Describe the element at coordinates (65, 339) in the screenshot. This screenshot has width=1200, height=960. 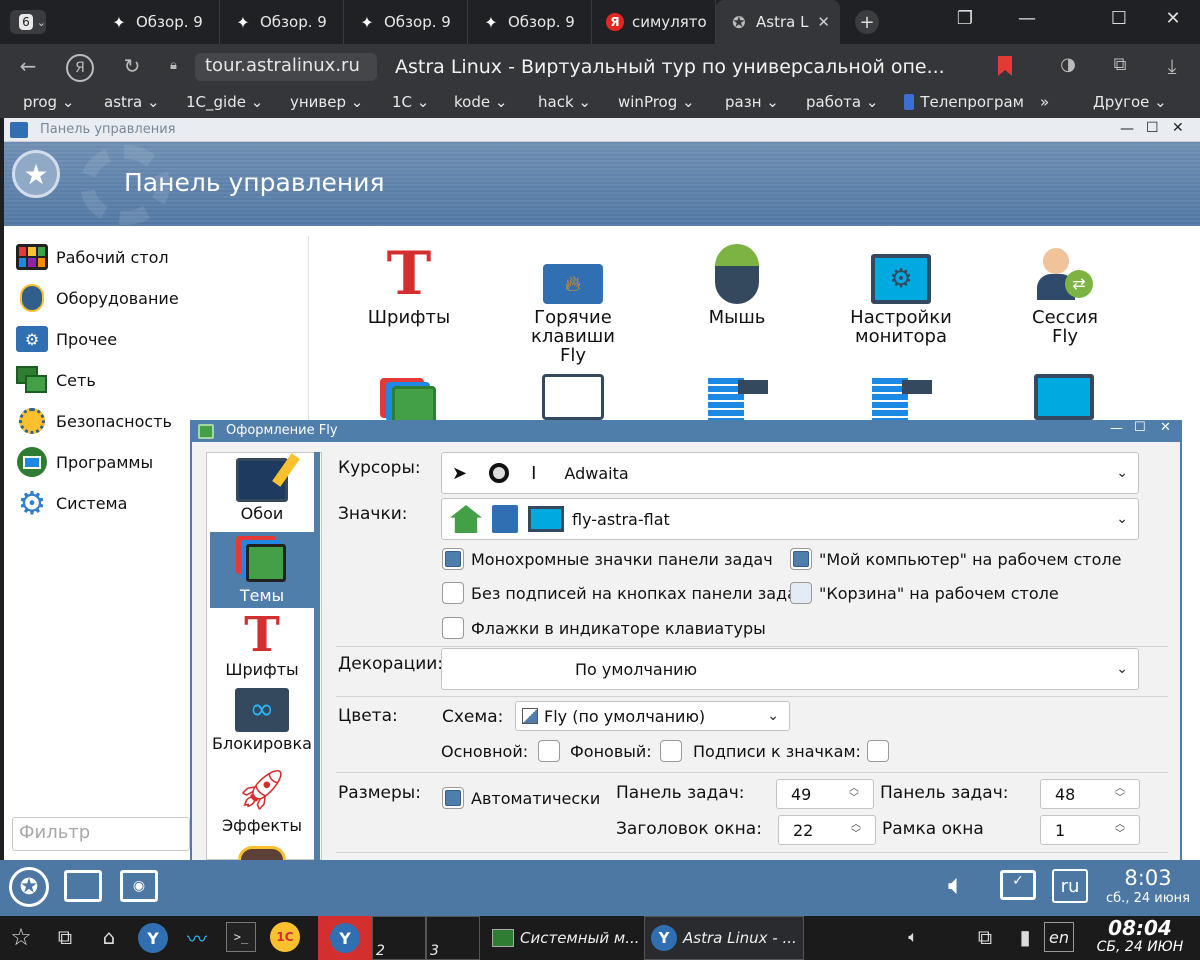
I see `sidebar-item-other: ⚙ Прочее` at that location.